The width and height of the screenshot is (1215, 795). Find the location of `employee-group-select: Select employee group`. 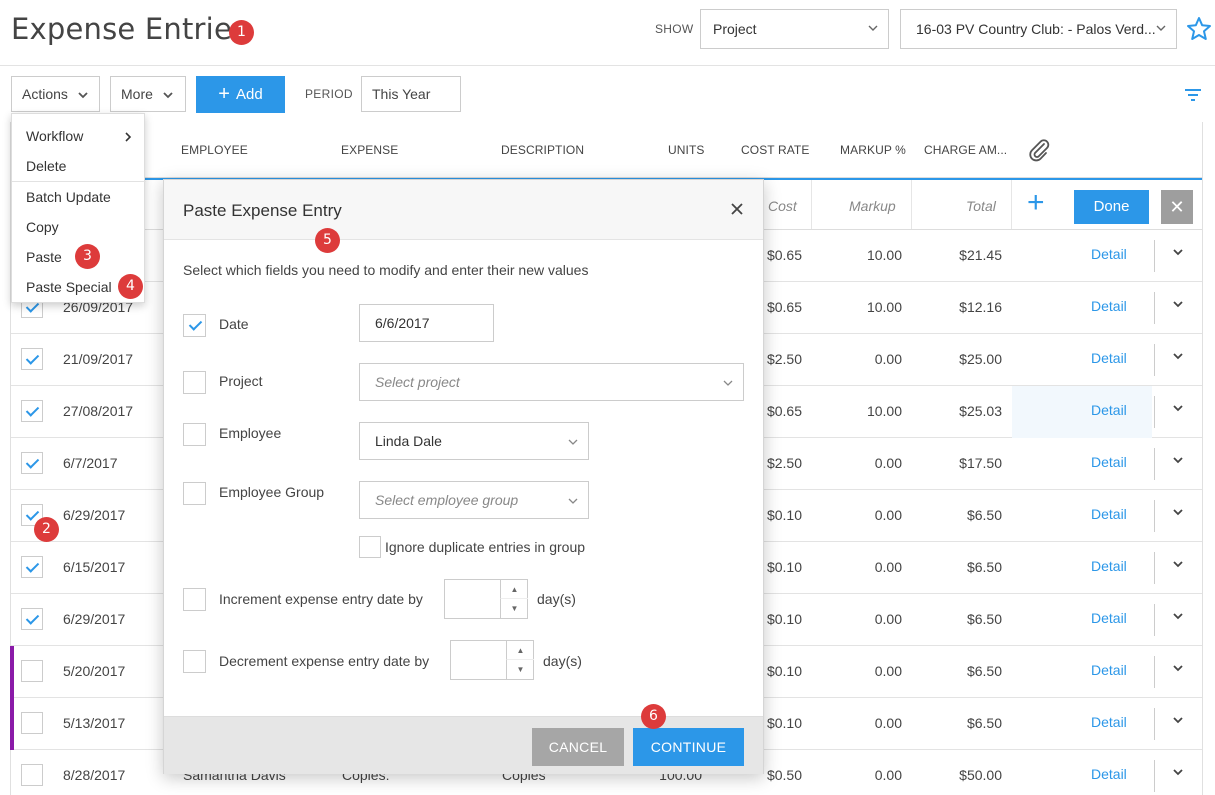

employee-group-select: Select employee group is located at coordinates (474, 500).